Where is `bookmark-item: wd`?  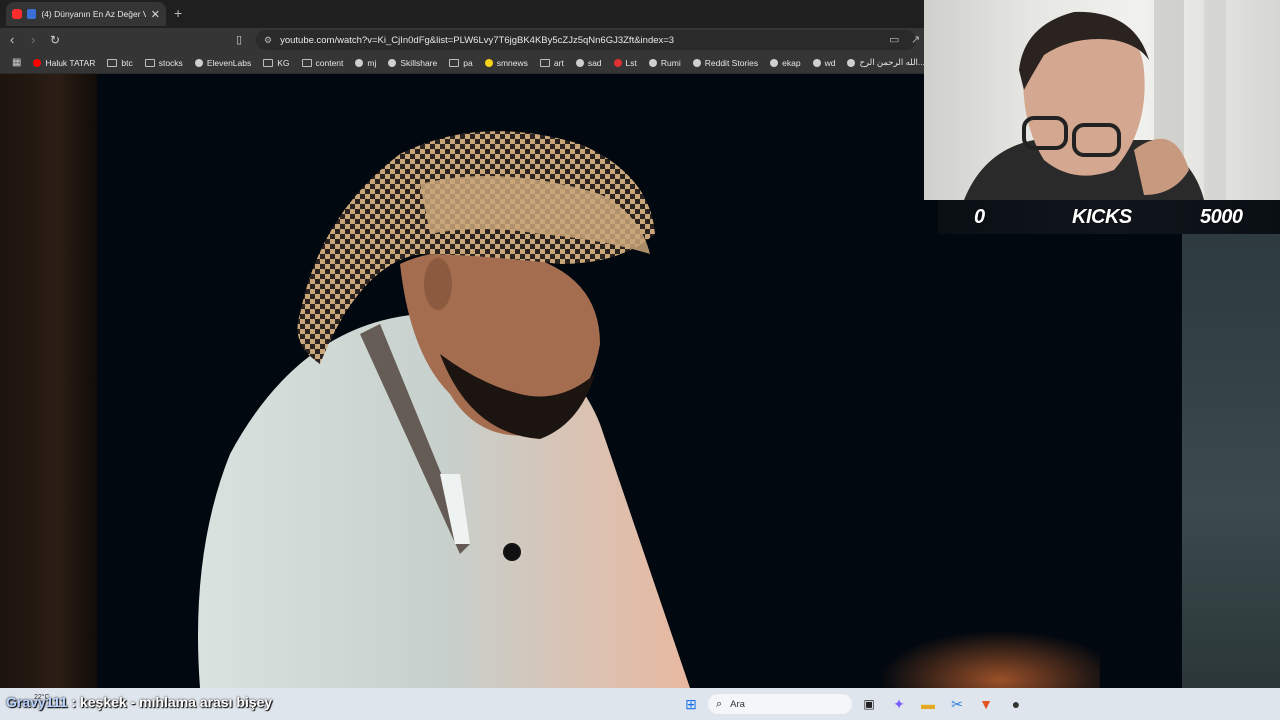 bookmark-item: wd is located at coordinates (824, 63).